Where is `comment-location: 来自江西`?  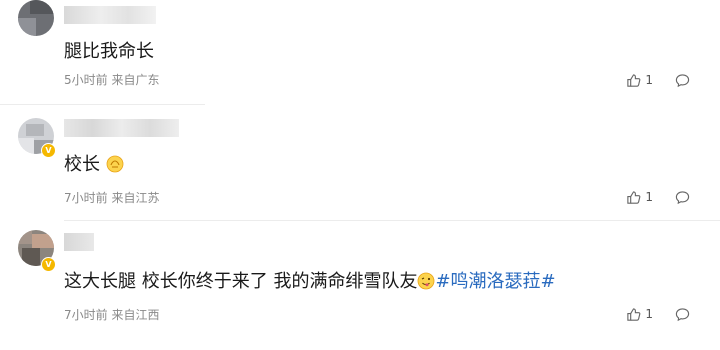 comment-location: 来自江西 is located at coordinates (135, 315).